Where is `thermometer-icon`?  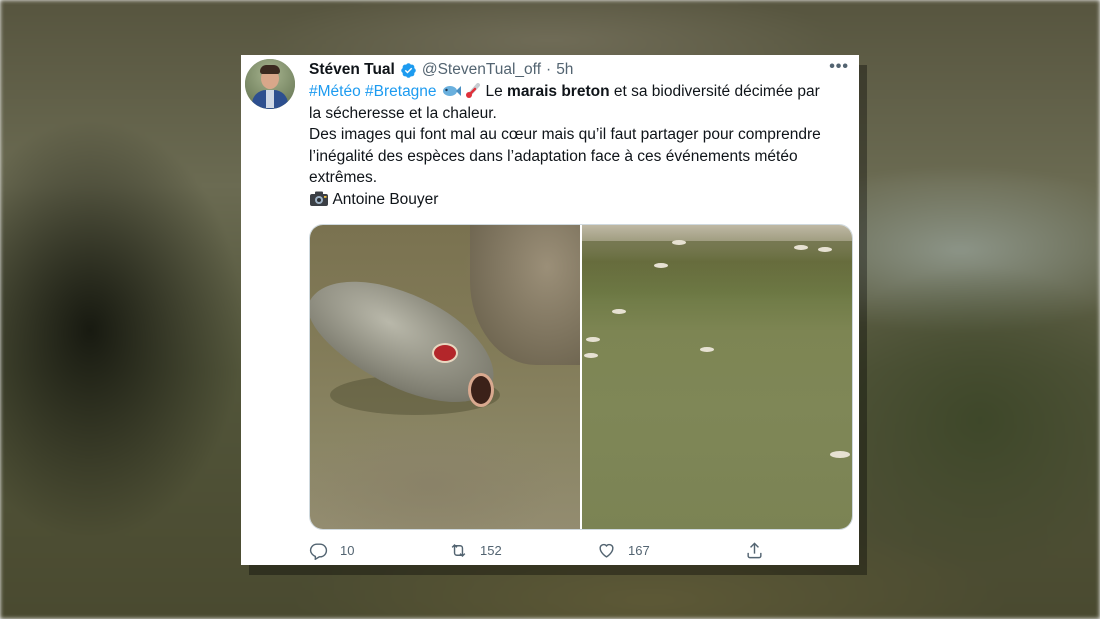 thermometer-icon is located at coordinates (473, 90).